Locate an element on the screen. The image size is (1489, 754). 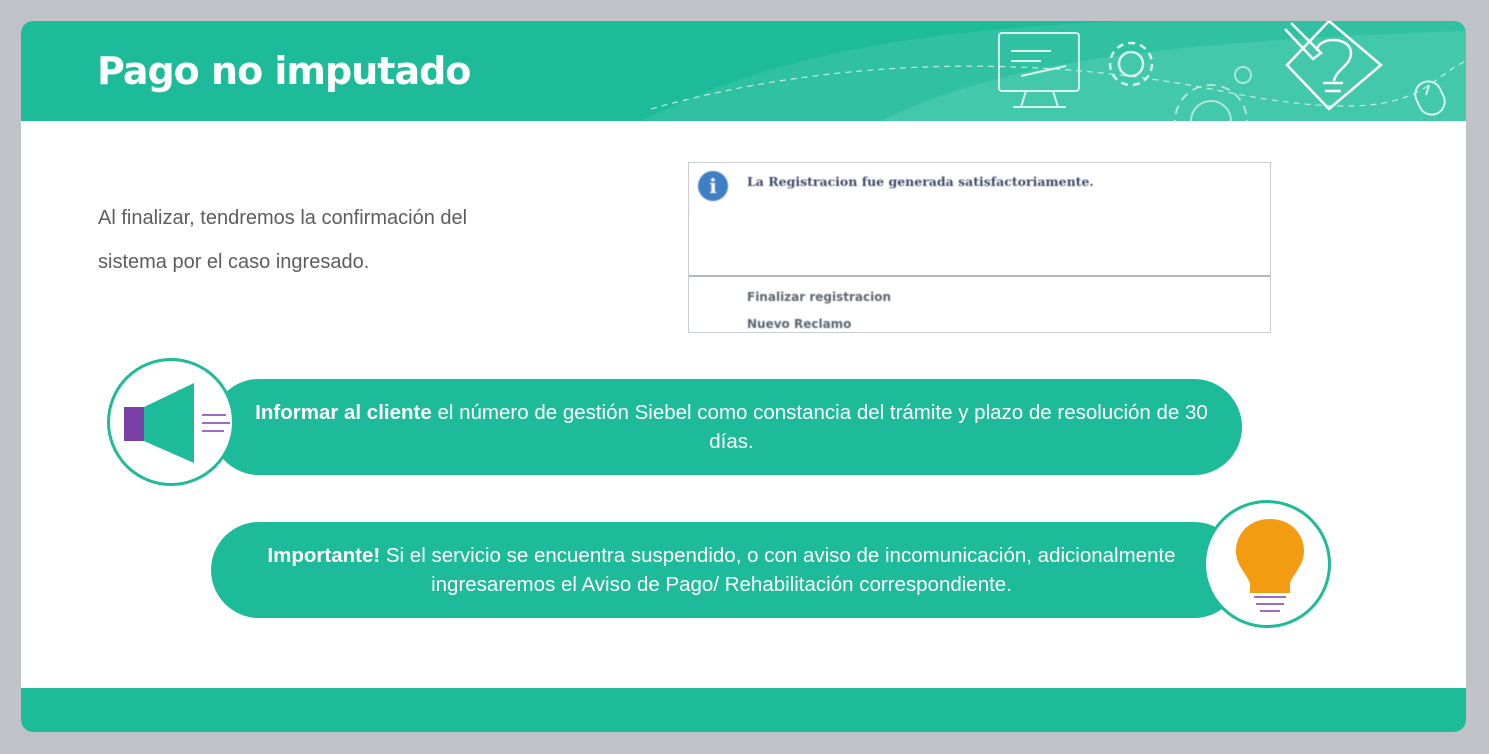
page-title: Pago no imputado is located at coordinates (284, 71).